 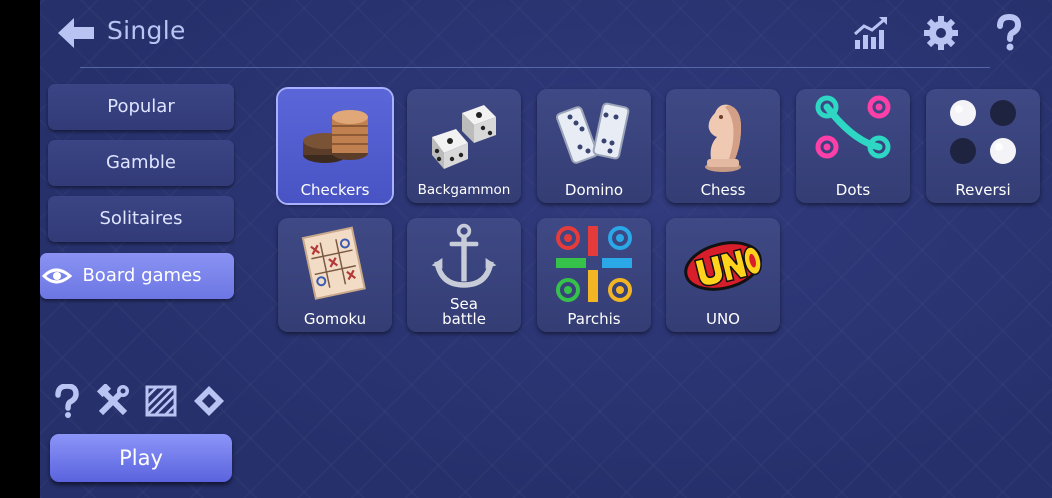 I want to click on category-popular: Popular, so click(x=141, y=107).